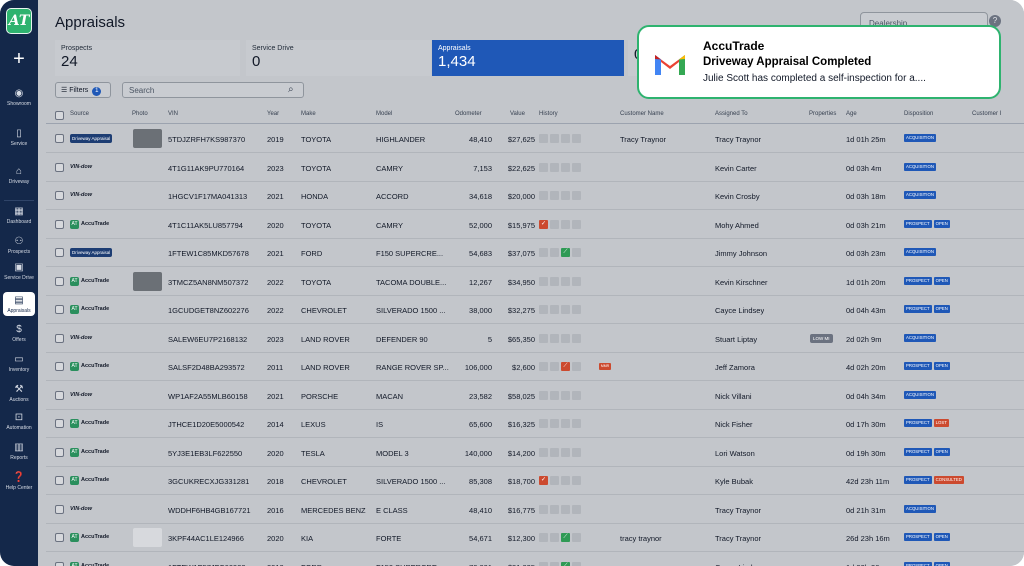 This screenshot has height=566, width=1024. What do you see at coordinates (19, 97) in the screenshot?
I see `sidebar-item-showroom: ◉ Showroom` at bounding box center [19, 97].